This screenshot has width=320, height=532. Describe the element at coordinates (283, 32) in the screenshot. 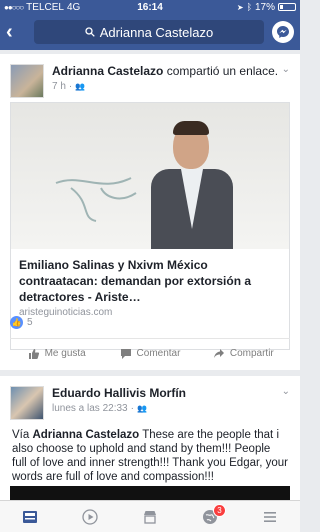

I see `messenger-icon` at that location.